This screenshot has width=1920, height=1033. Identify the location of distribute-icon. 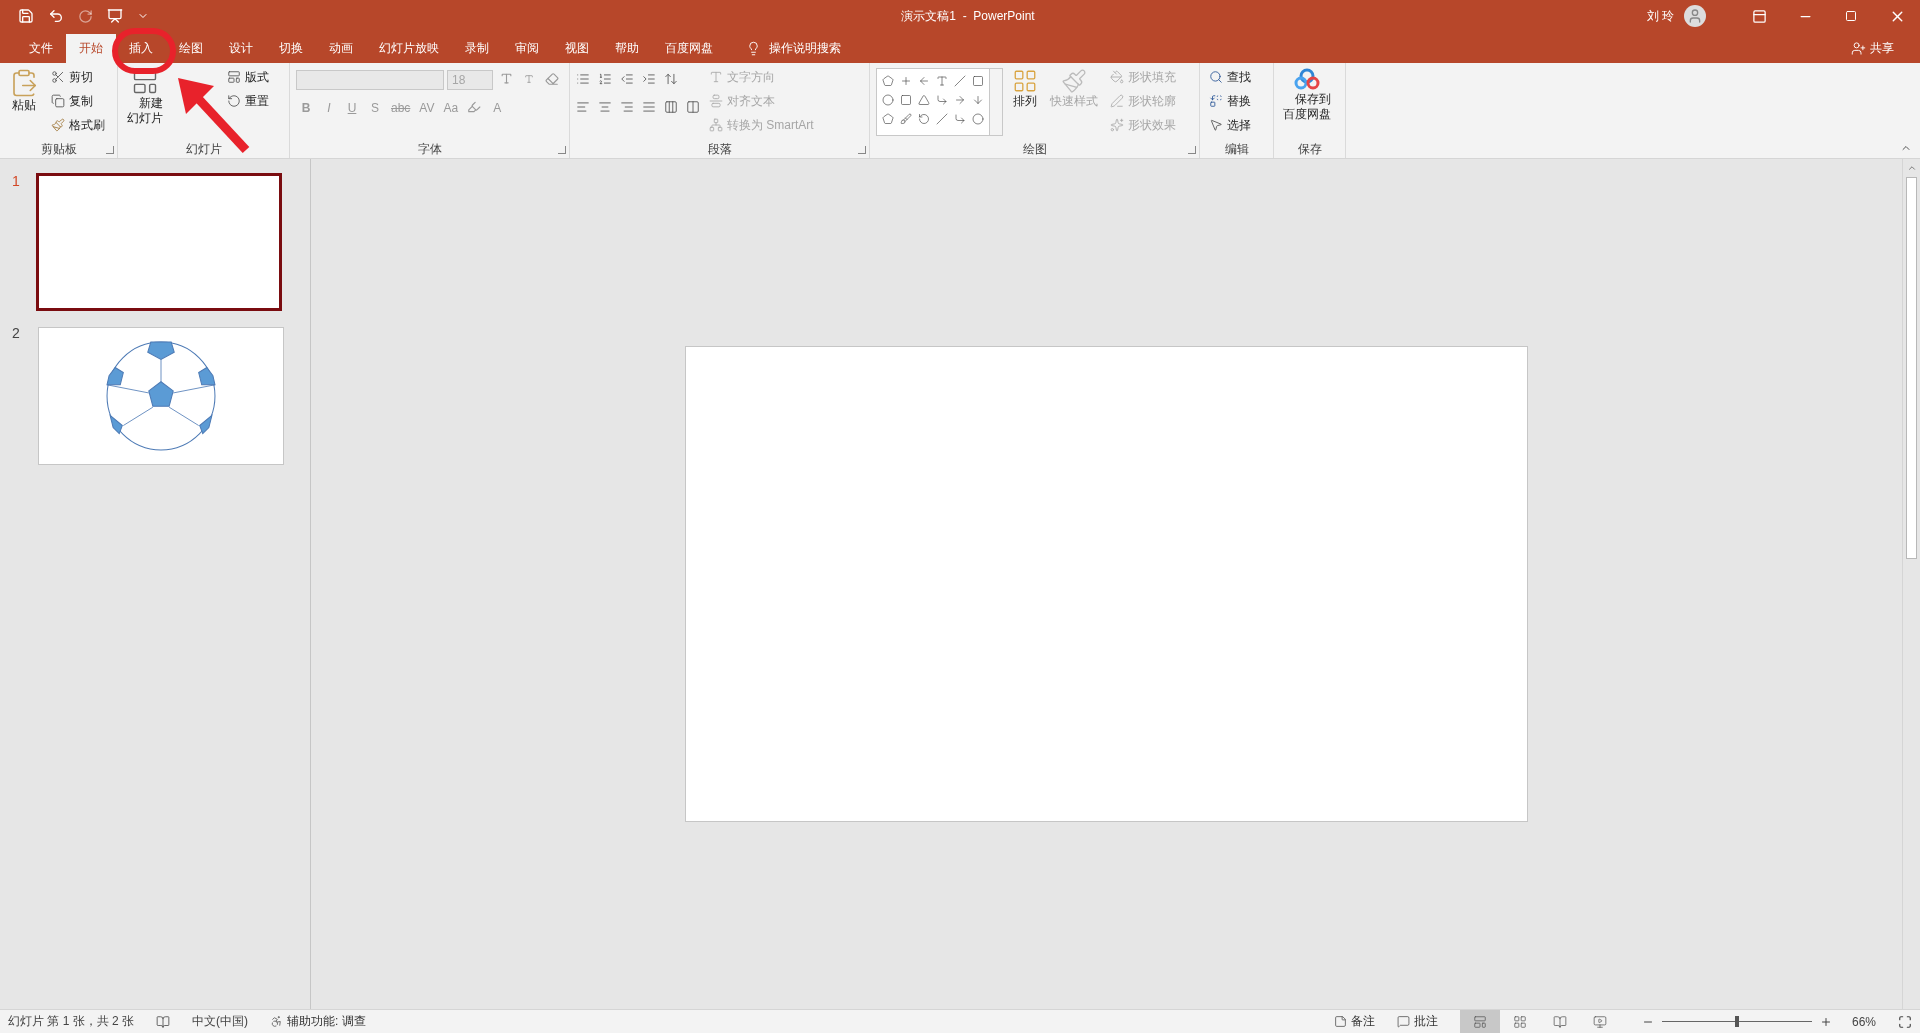
(671, 106).